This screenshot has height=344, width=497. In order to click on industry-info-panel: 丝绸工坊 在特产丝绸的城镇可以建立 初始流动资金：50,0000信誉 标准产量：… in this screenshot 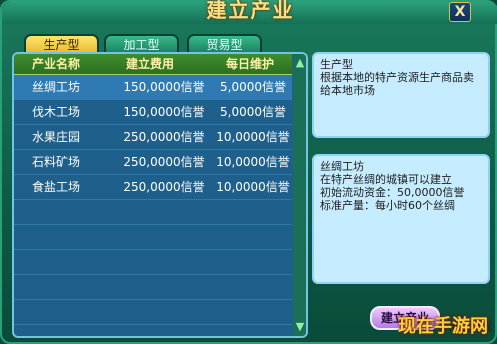, I will do `click(401, 219)`.